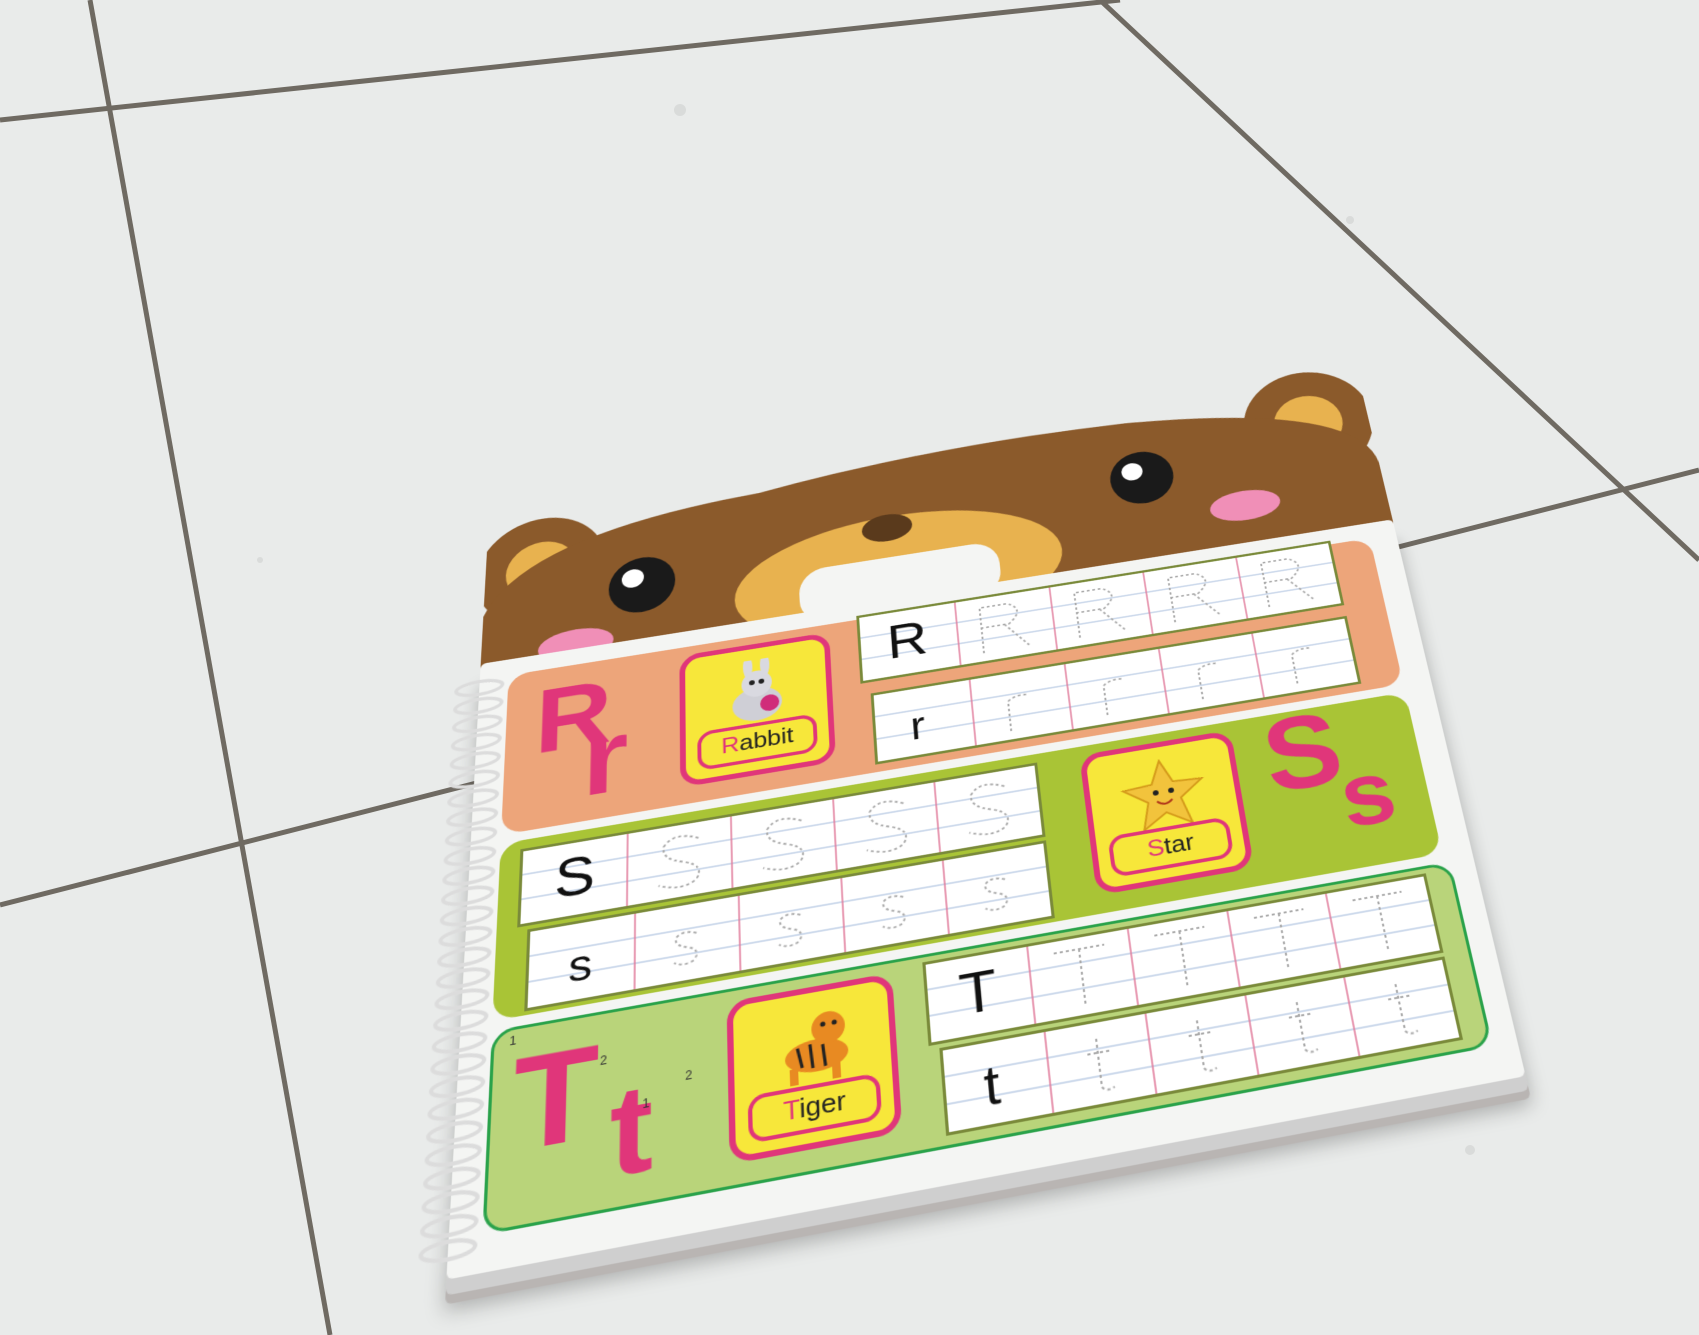 The width and height of the screenshot is (1699, 1335). Describe the element at coordinates (978, 992) in the screenshot. I see `model-letter-upper: T` at that location.